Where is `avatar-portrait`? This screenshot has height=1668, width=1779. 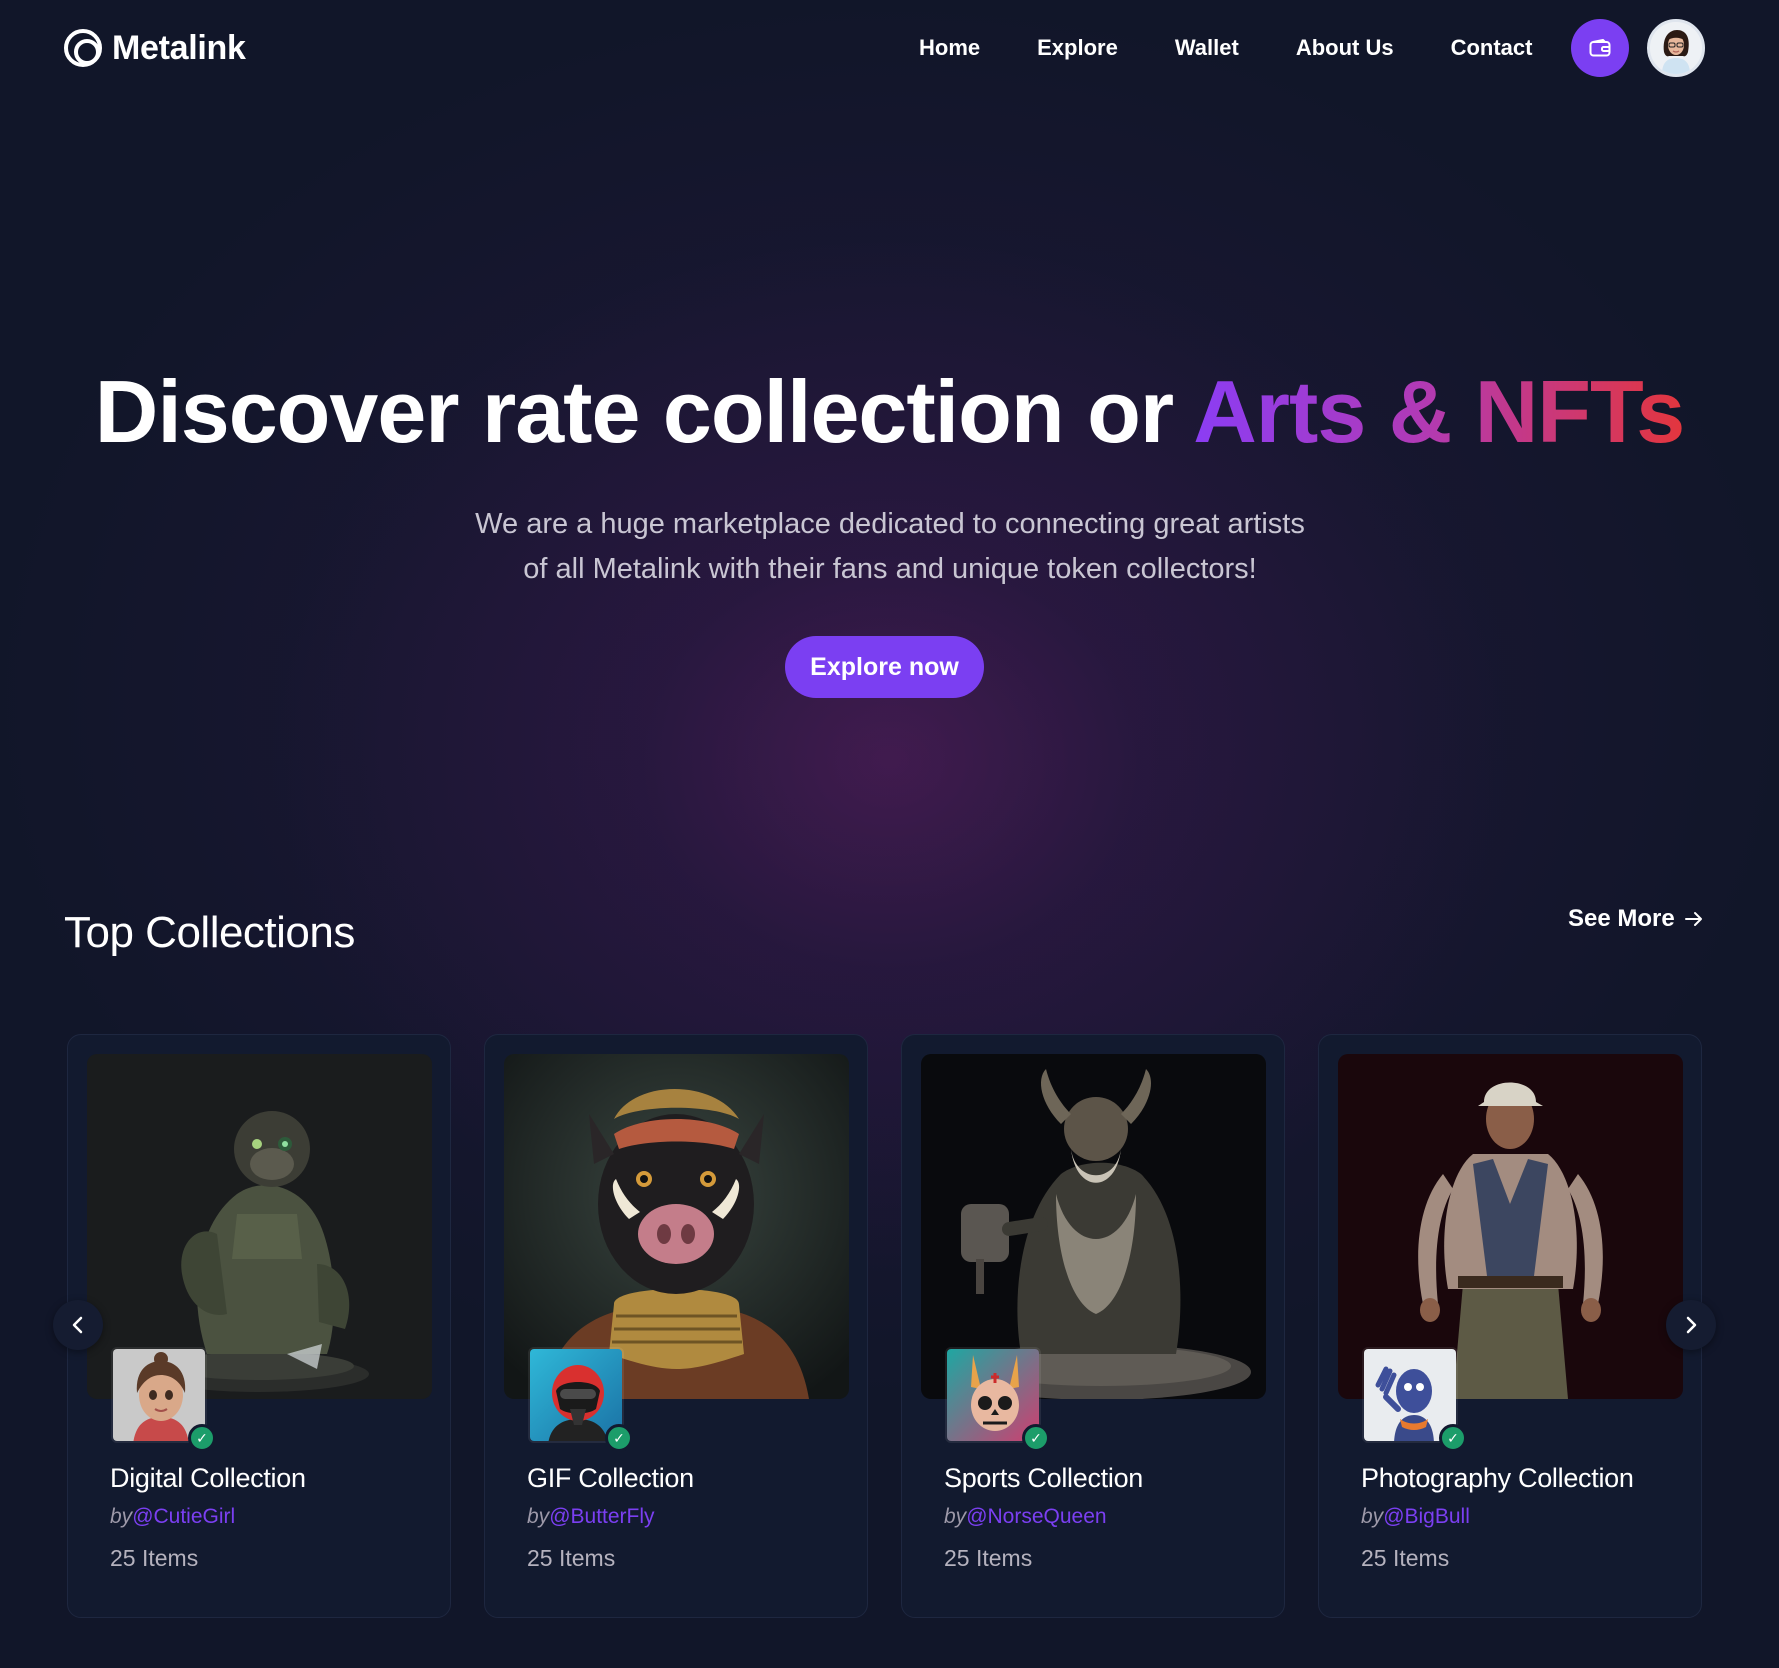 avatar-portrait is located at coordinates (1676, 48).